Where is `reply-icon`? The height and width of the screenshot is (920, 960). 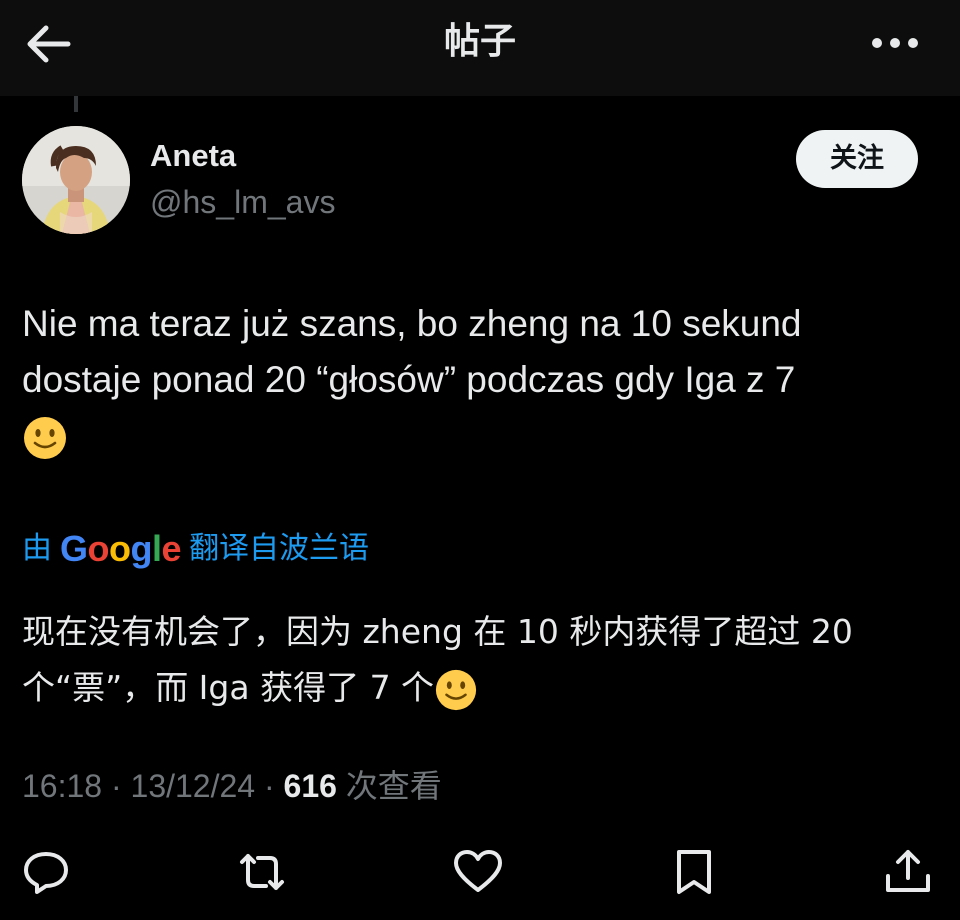 reply-icon is located at coordinates (46, 873).